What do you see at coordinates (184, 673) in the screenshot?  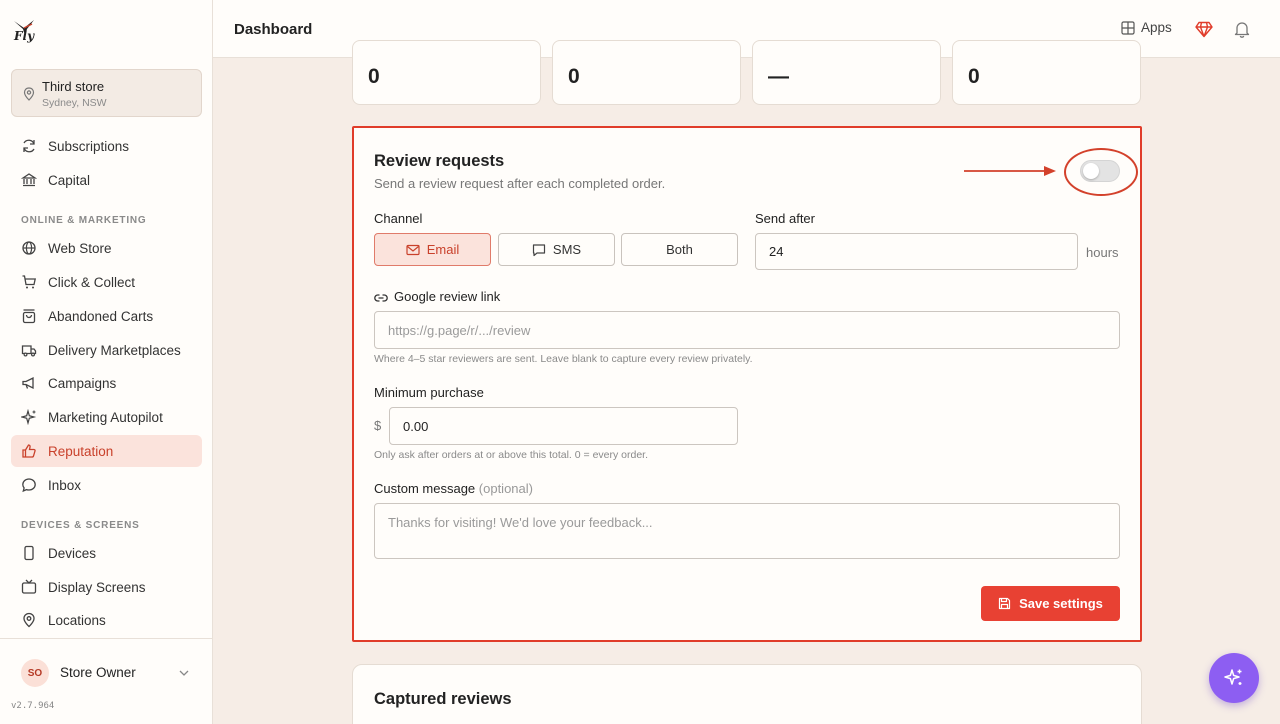 I see `chevron-down-icon` at bounding box center [184, 673].